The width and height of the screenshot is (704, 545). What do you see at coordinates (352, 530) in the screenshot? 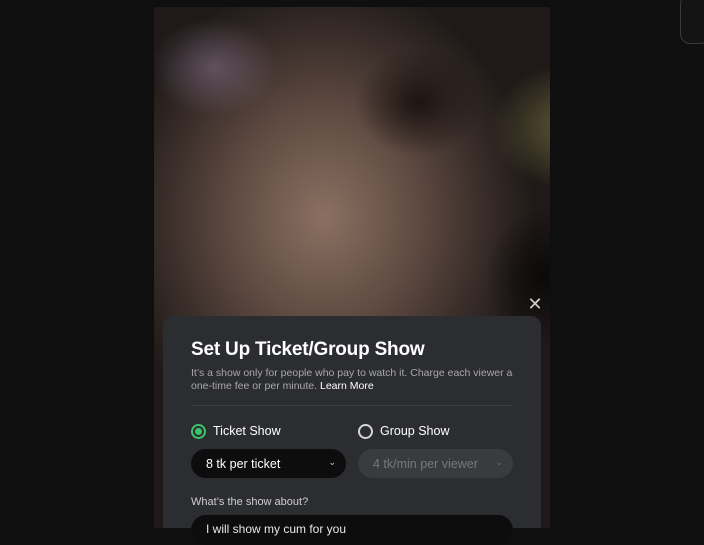
I see `about-input: I will show my cum for you` at bounding box center [352, 530].